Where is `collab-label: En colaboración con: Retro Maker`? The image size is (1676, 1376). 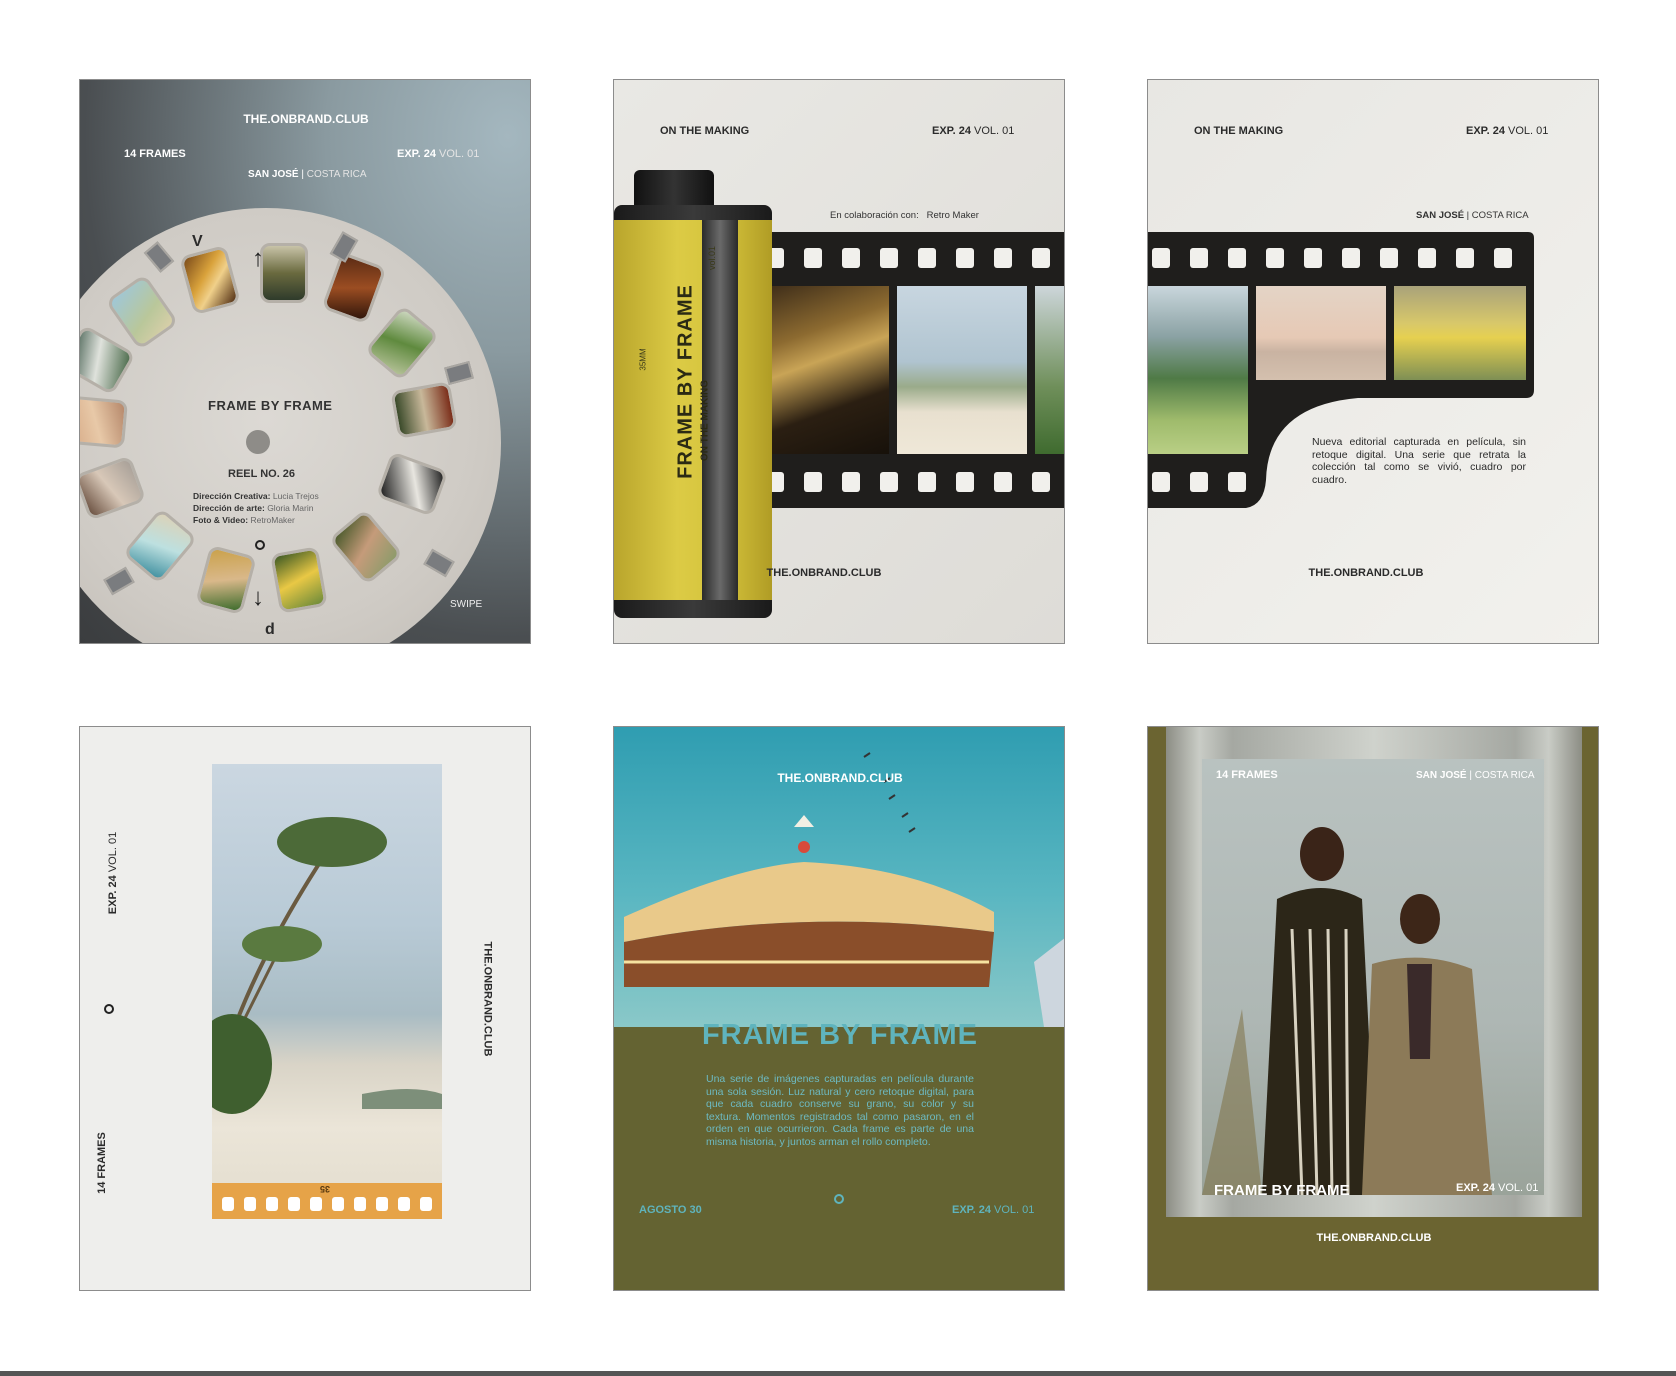
collab-label: En colaboración con: Retro Maker is located at coordinates (904, 215).